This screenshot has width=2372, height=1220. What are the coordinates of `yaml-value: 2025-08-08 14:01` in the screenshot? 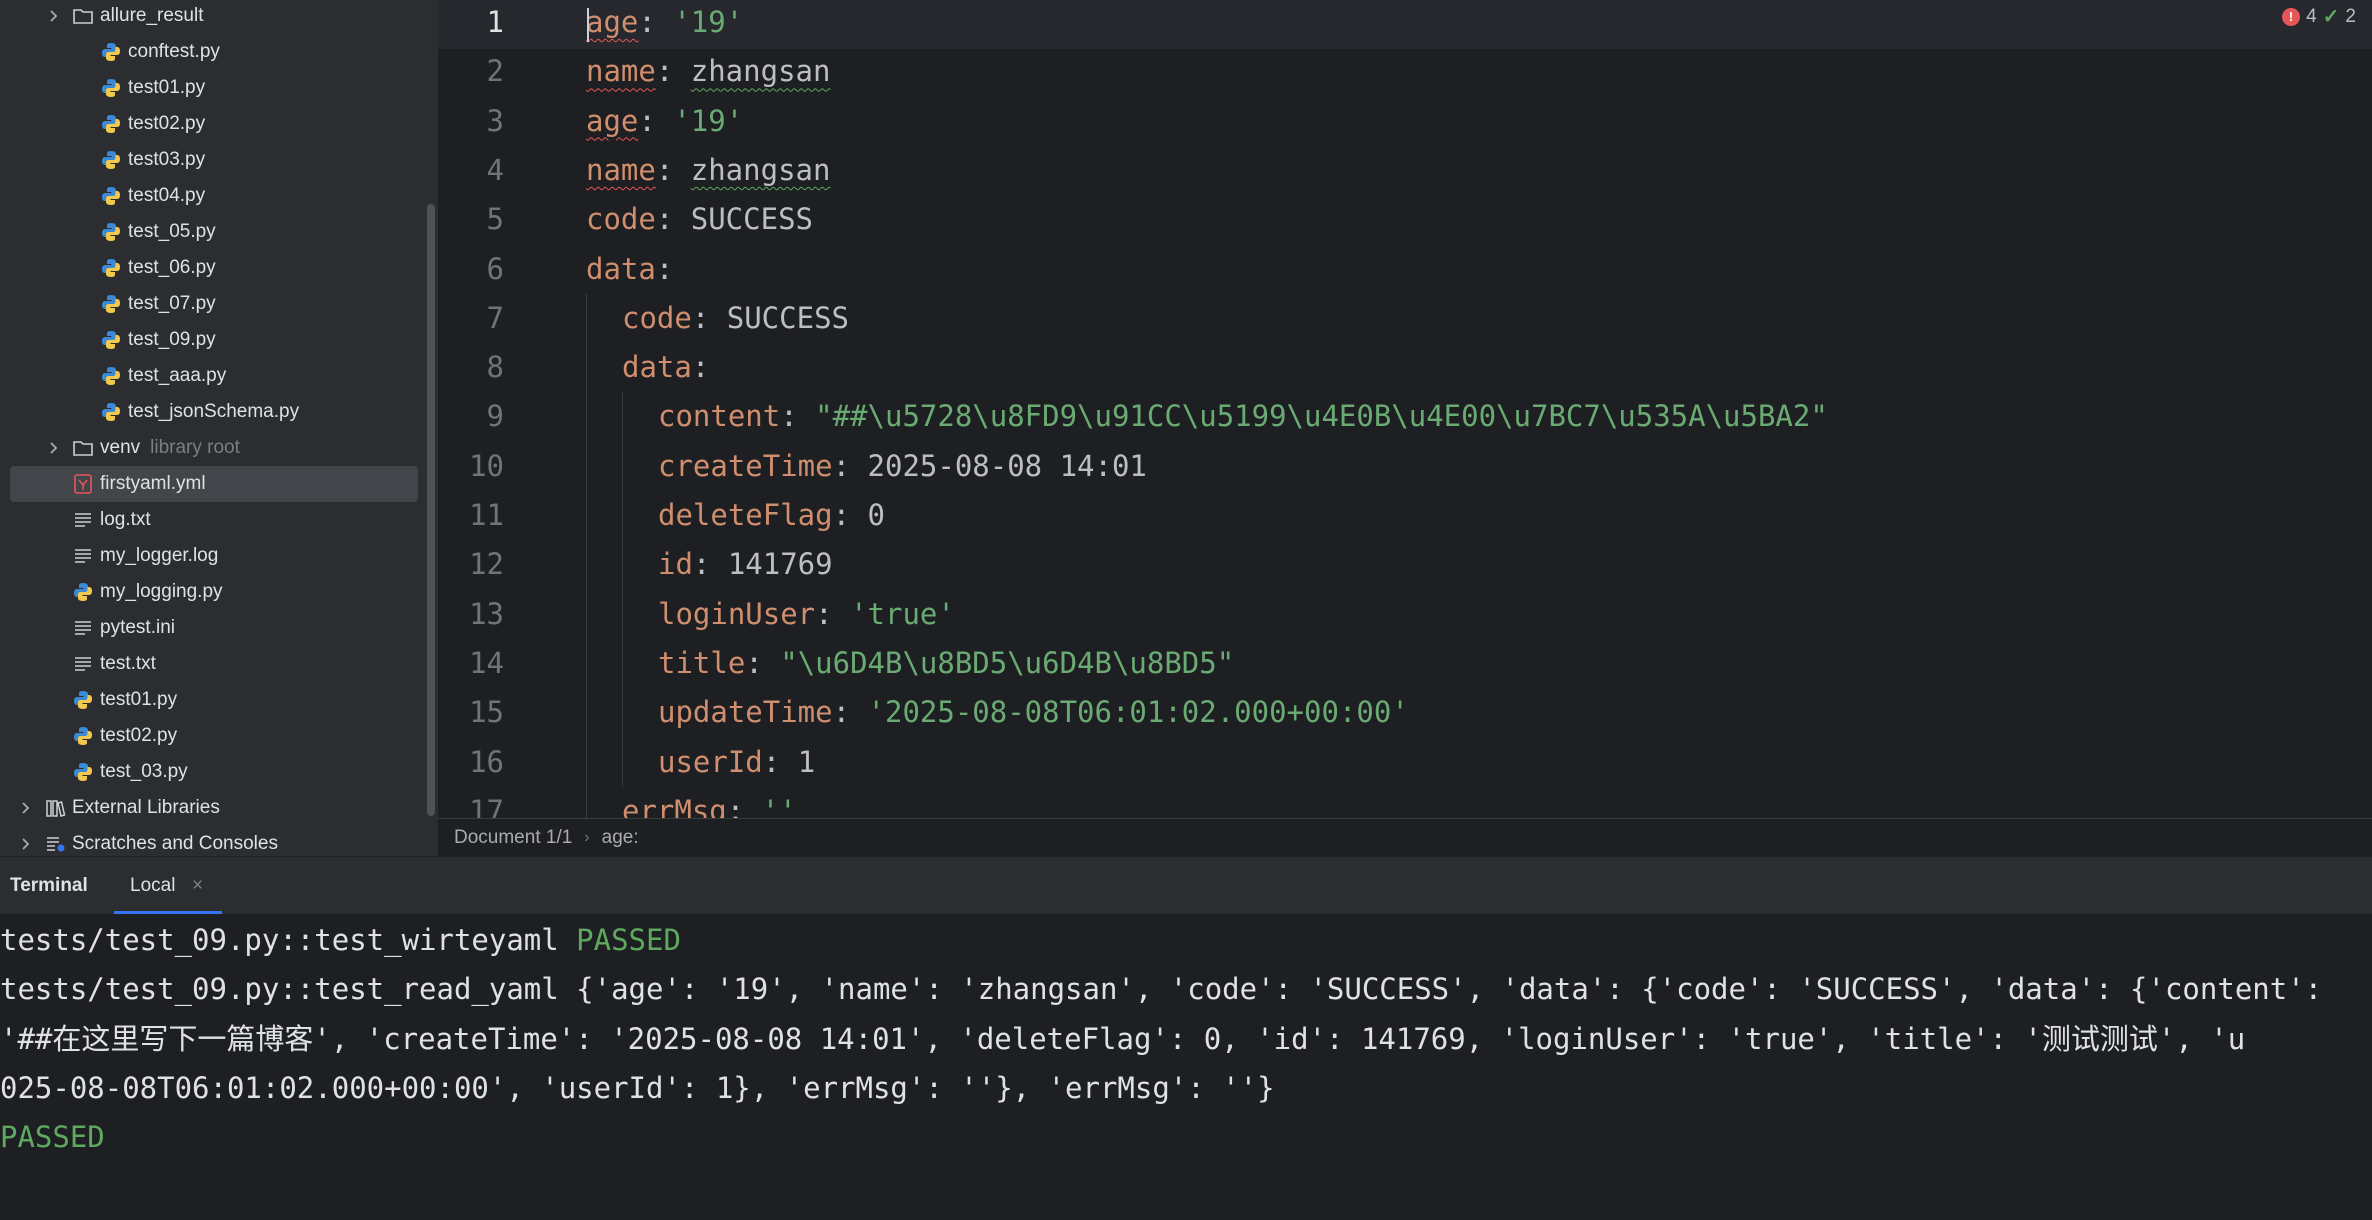 It's located at (1007, 465).